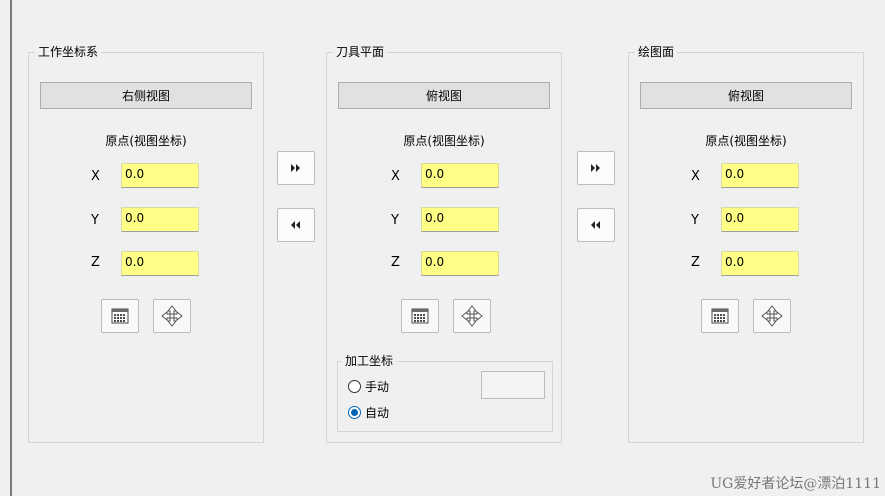  I want to click on draw-move-button, so click(772, 316).